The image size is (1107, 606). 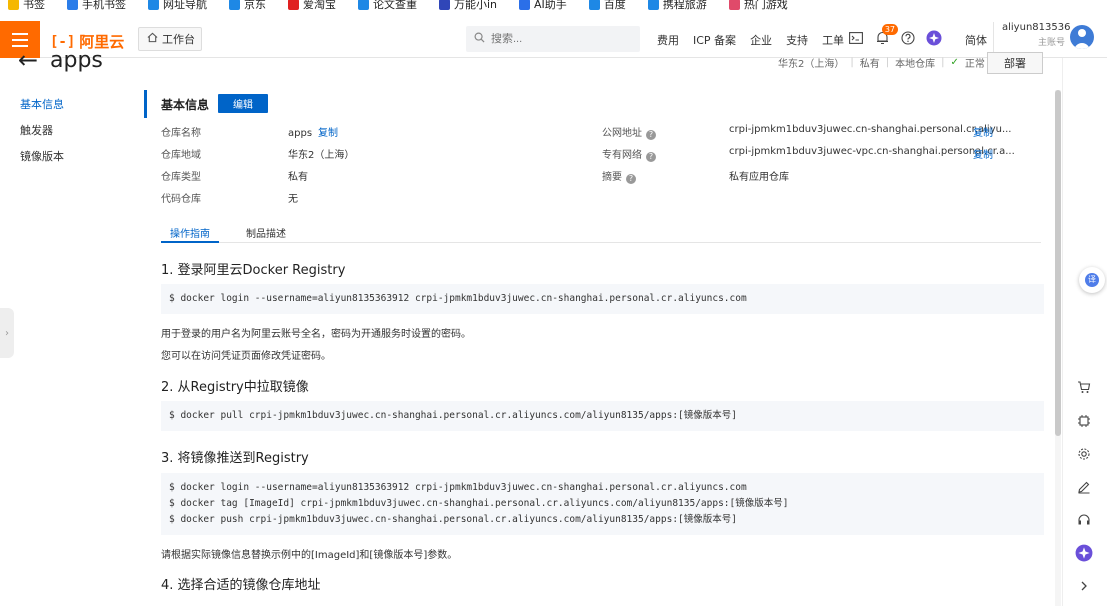 What do you see at coordinates (619, 176) in the screenshot?
I see `info-label-summary: 摘要?` at bounding box center [619, 176].